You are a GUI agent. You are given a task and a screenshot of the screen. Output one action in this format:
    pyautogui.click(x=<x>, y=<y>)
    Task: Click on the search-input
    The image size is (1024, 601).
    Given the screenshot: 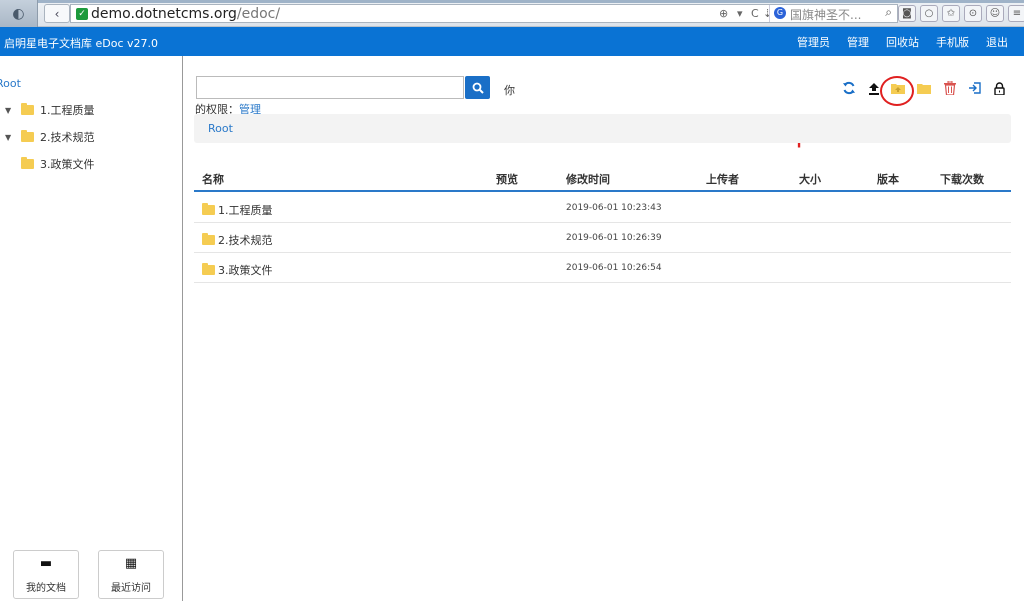 What is the action you would take?
    pyautogui.click(x=330, y=87)
    